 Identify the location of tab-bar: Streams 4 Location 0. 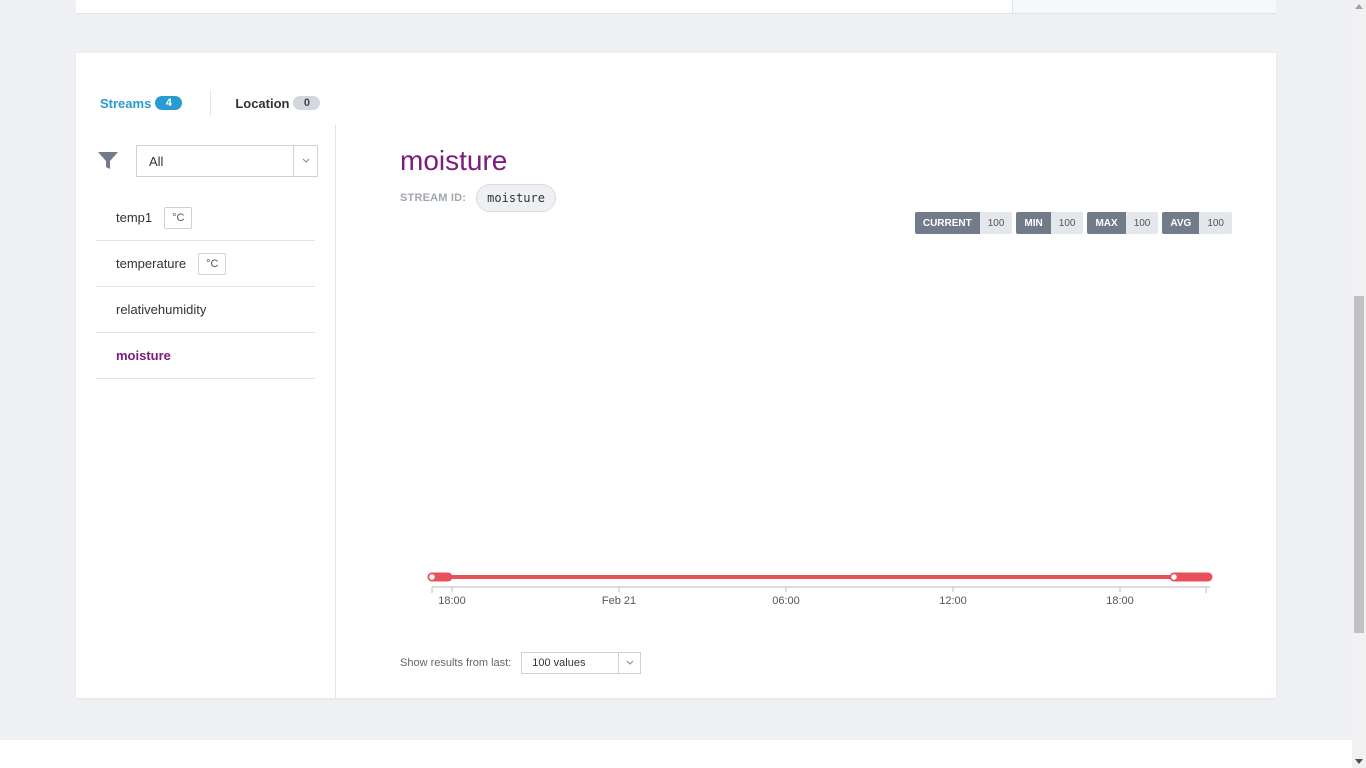
(210, 103).